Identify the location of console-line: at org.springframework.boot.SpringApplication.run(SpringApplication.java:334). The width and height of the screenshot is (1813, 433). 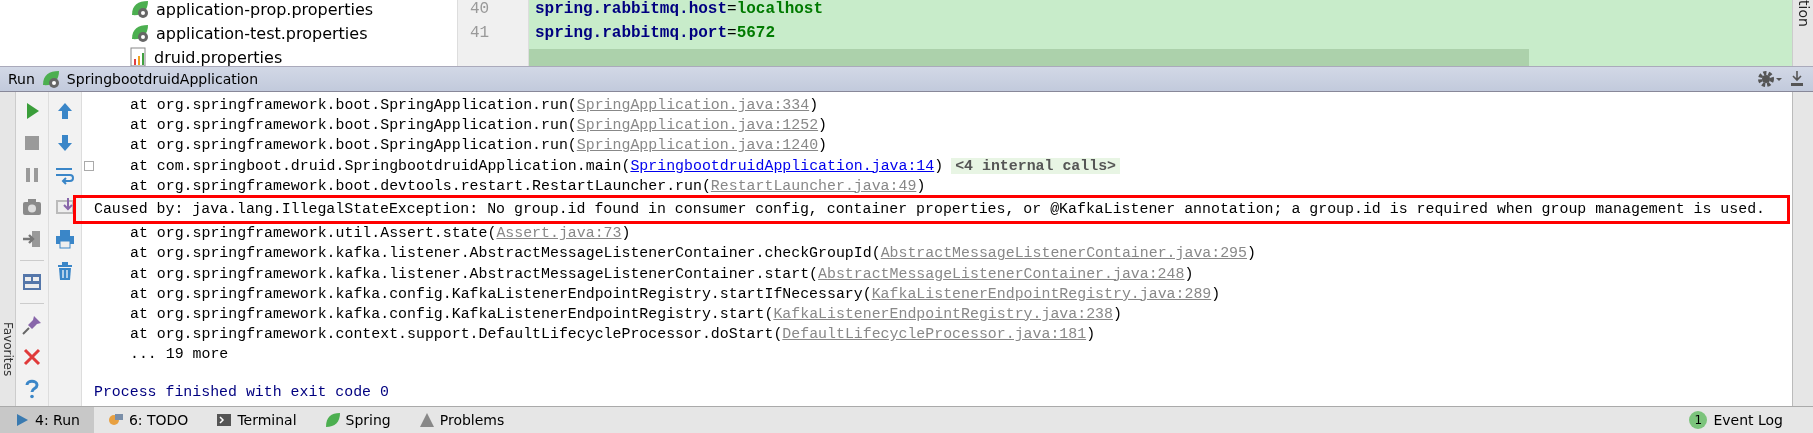
(474, 105).